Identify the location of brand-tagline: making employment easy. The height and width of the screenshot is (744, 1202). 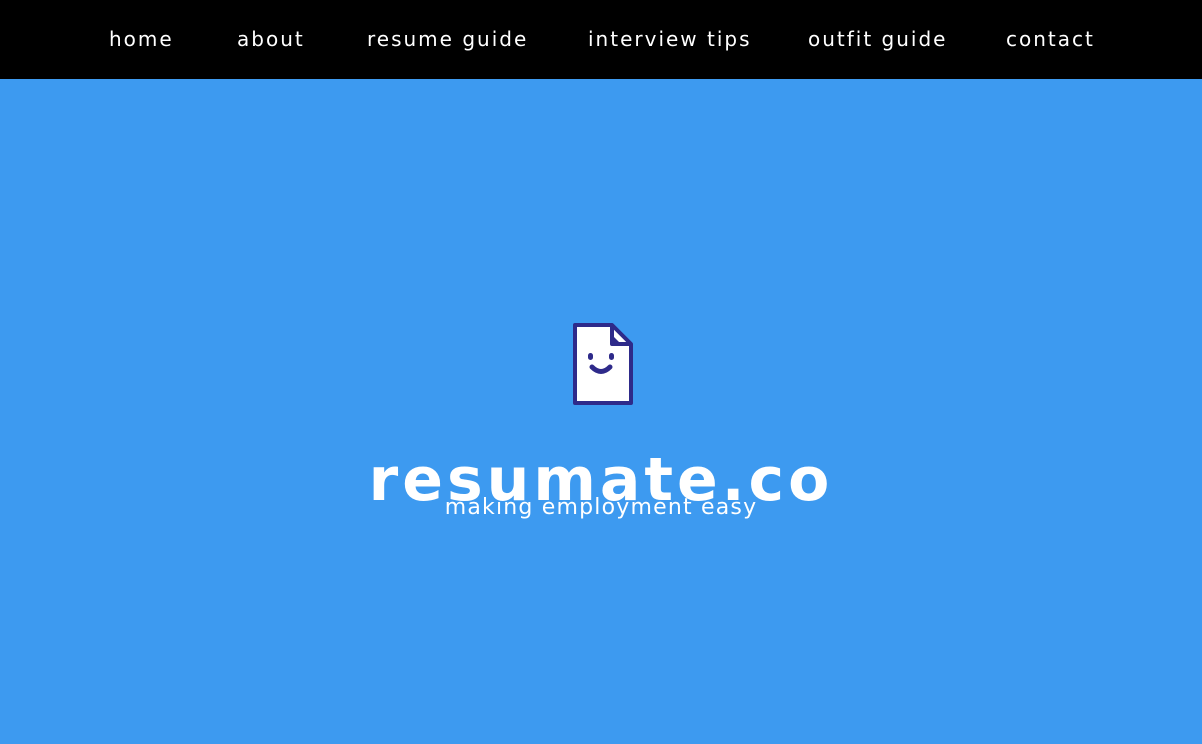
(601, 507).